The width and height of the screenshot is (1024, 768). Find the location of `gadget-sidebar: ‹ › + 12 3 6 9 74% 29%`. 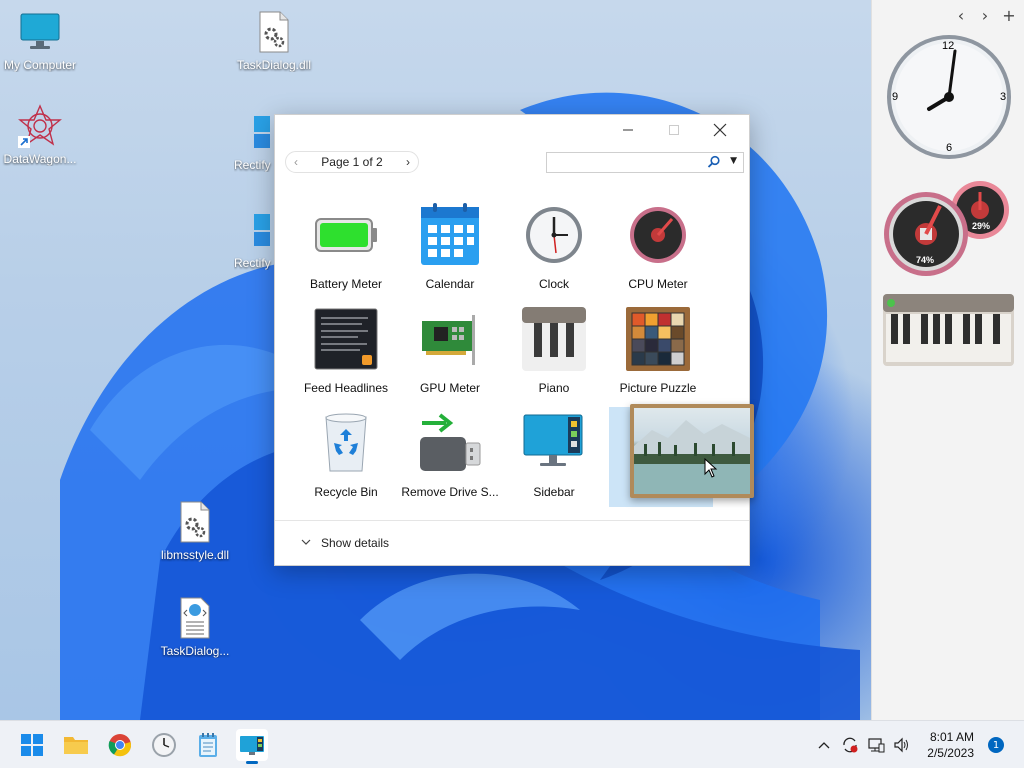

gadget-sidebar: ‹ › + 12 3 6 9 74% 29% is located at coordinates (947, 360).